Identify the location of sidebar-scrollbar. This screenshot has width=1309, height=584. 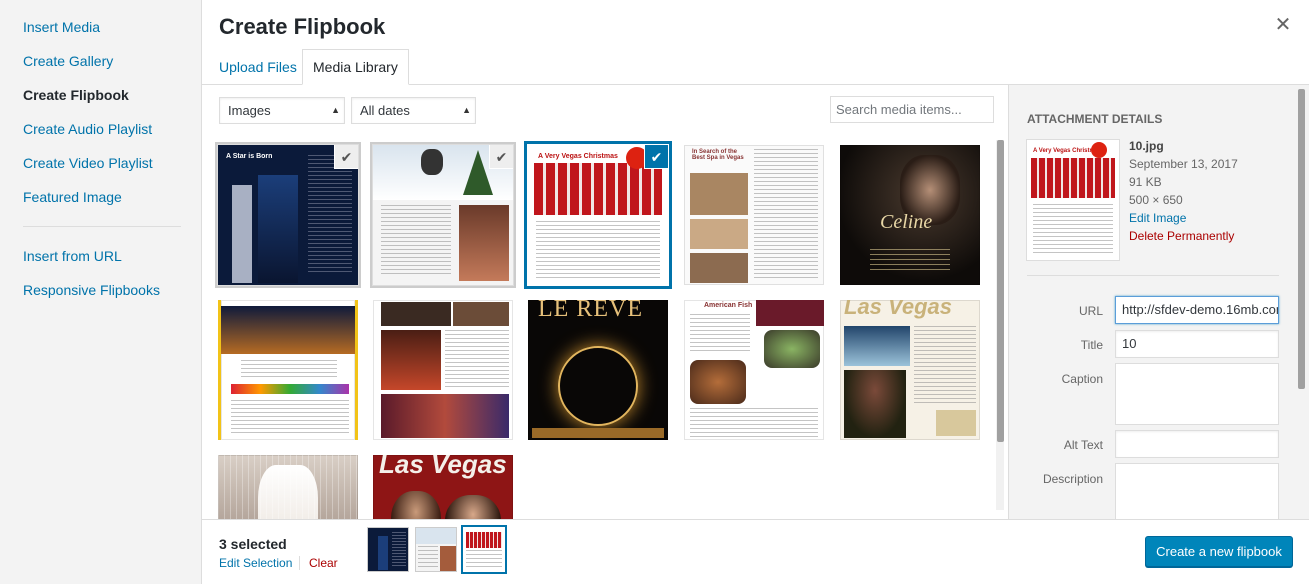
(1301, 239).